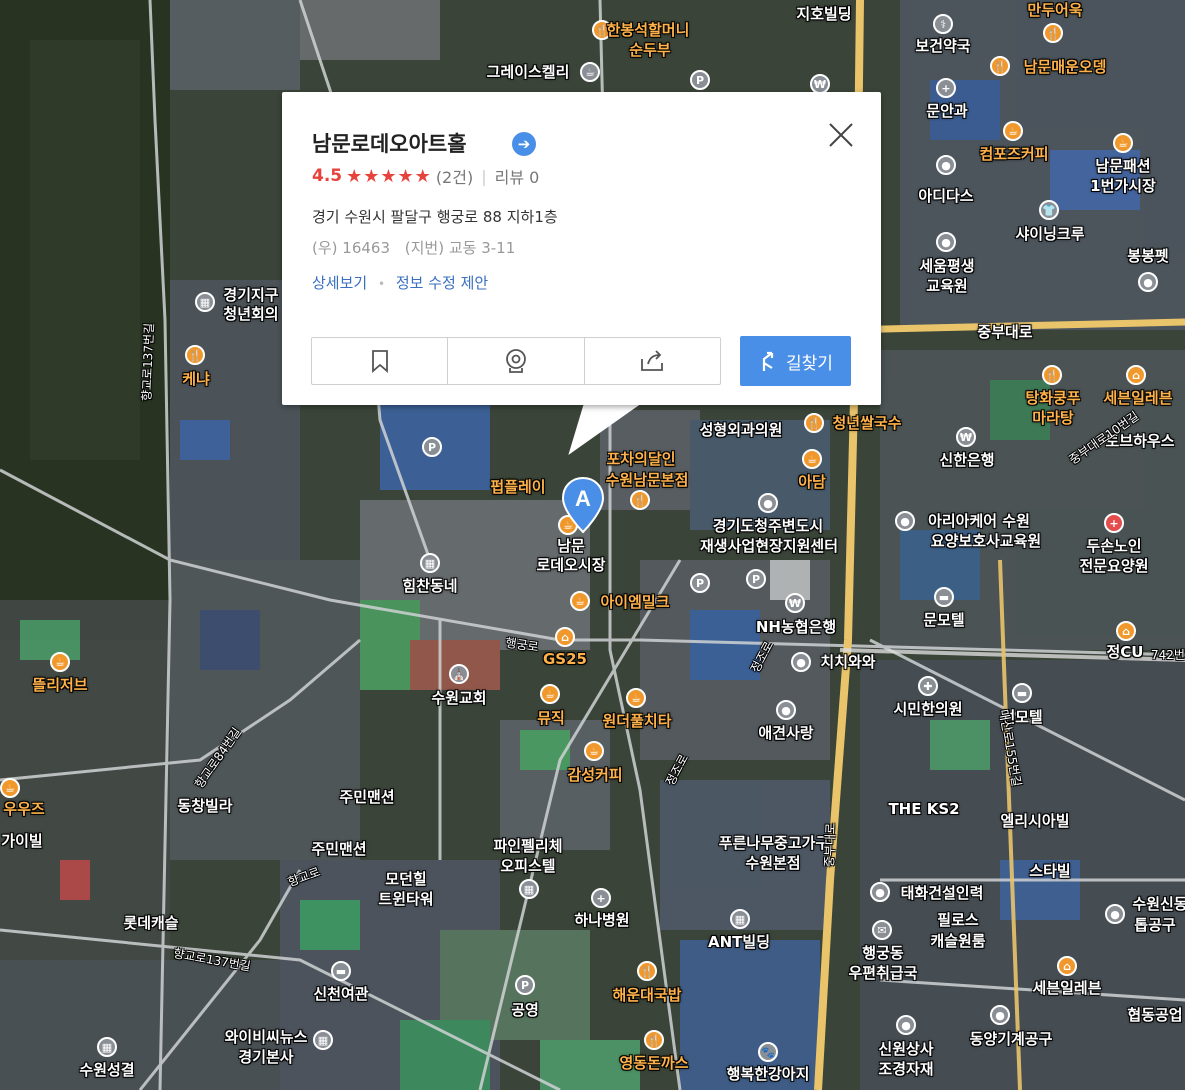 This screenshot has height=1090, width=1185. Describe the element at coordinates (1011, 1039) in the screenshot. I see `map-label: 동양기계공구` at that location.